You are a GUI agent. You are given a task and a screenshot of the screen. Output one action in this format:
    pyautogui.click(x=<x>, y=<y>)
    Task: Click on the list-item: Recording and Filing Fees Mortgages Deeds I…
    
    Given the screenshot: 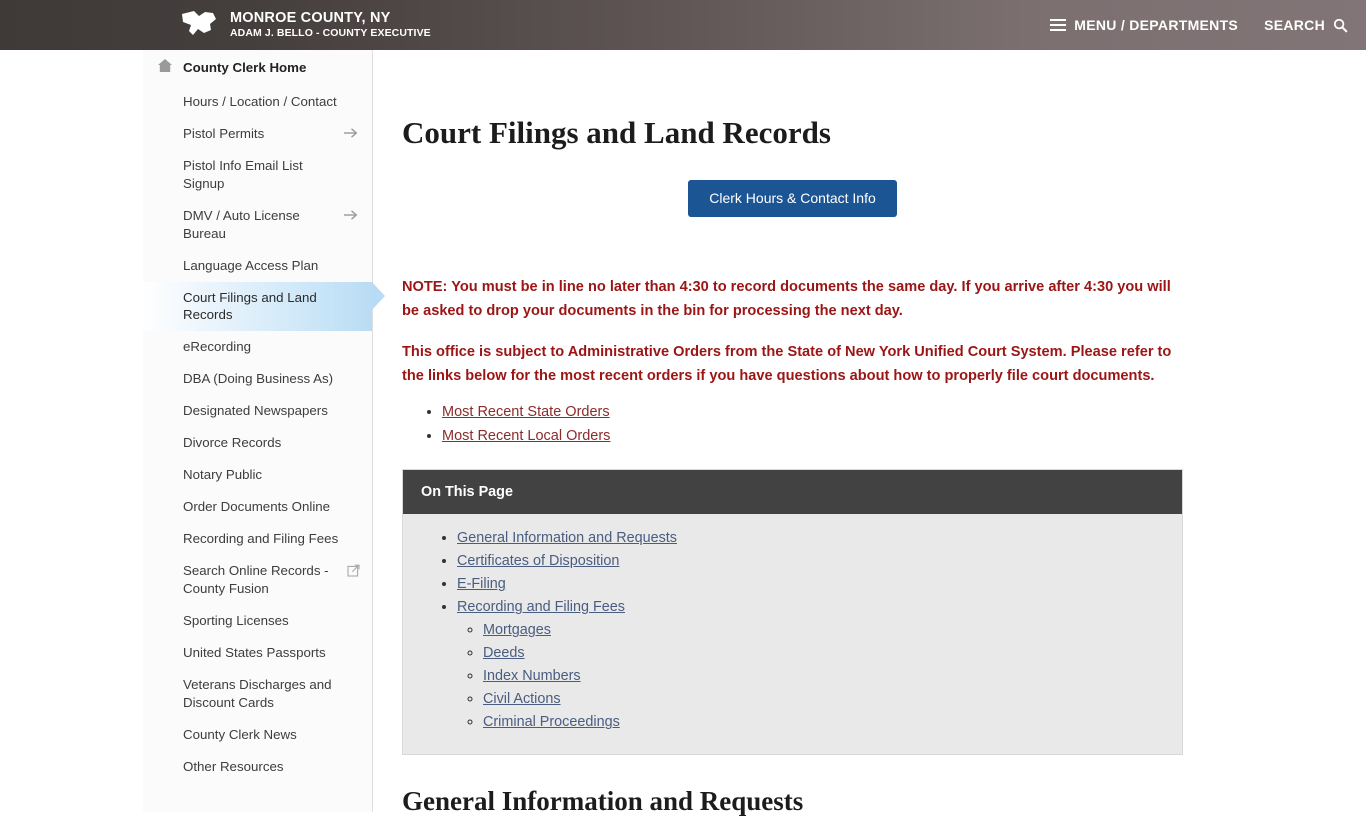 What is the action you would take?
    pyautogui.click(x=810, y=664)
    